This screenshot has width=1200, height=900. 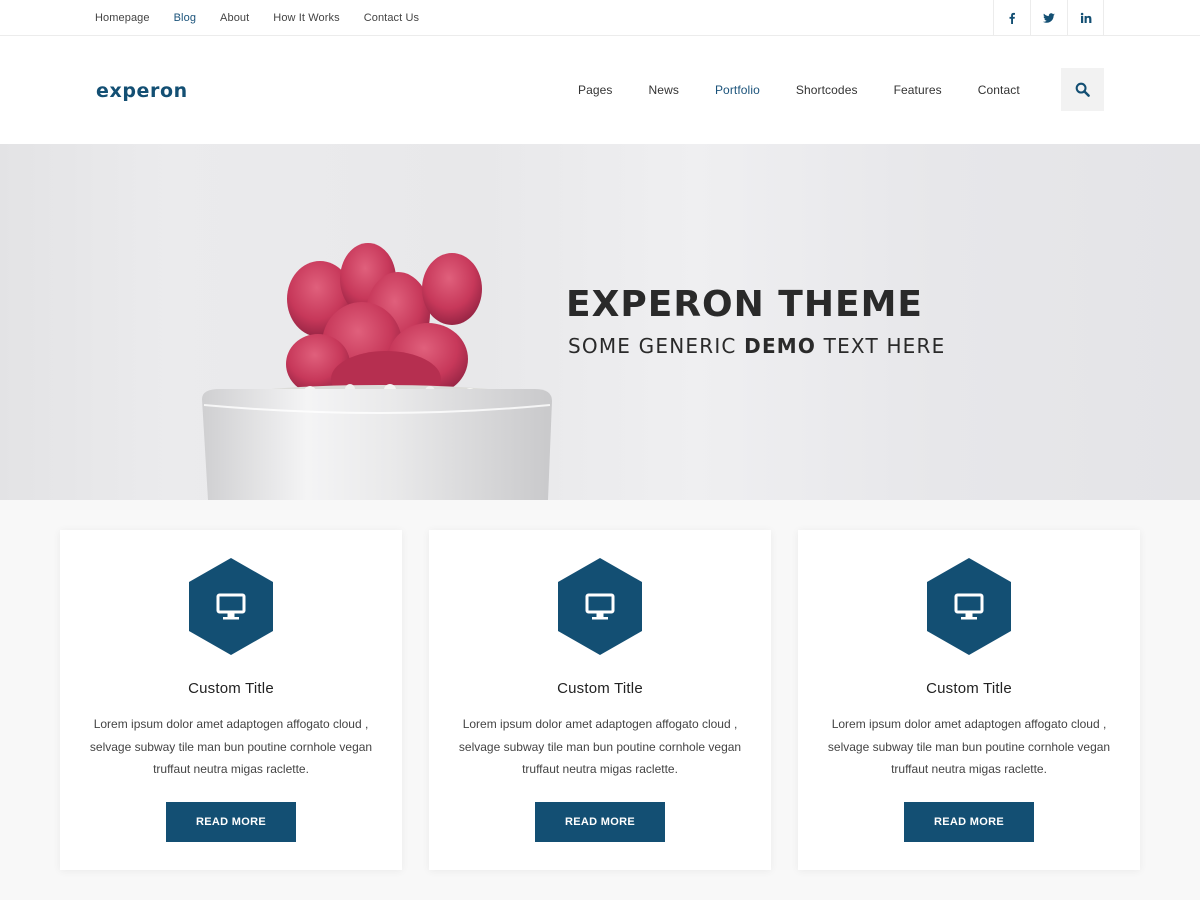 I want to click on social-links, so click(x=1048, y=17).